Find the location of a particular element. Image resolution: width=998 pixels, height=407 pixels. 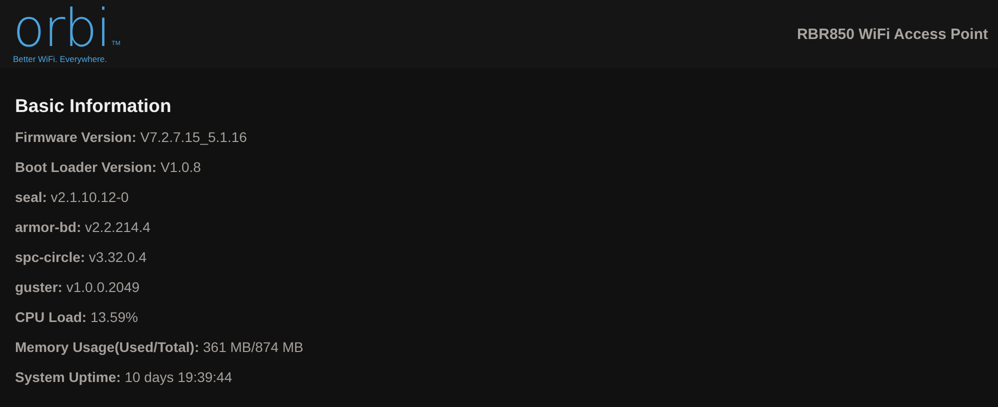

info-line: guster: v1.0.0.2049 is located at coordinates (78, 287).